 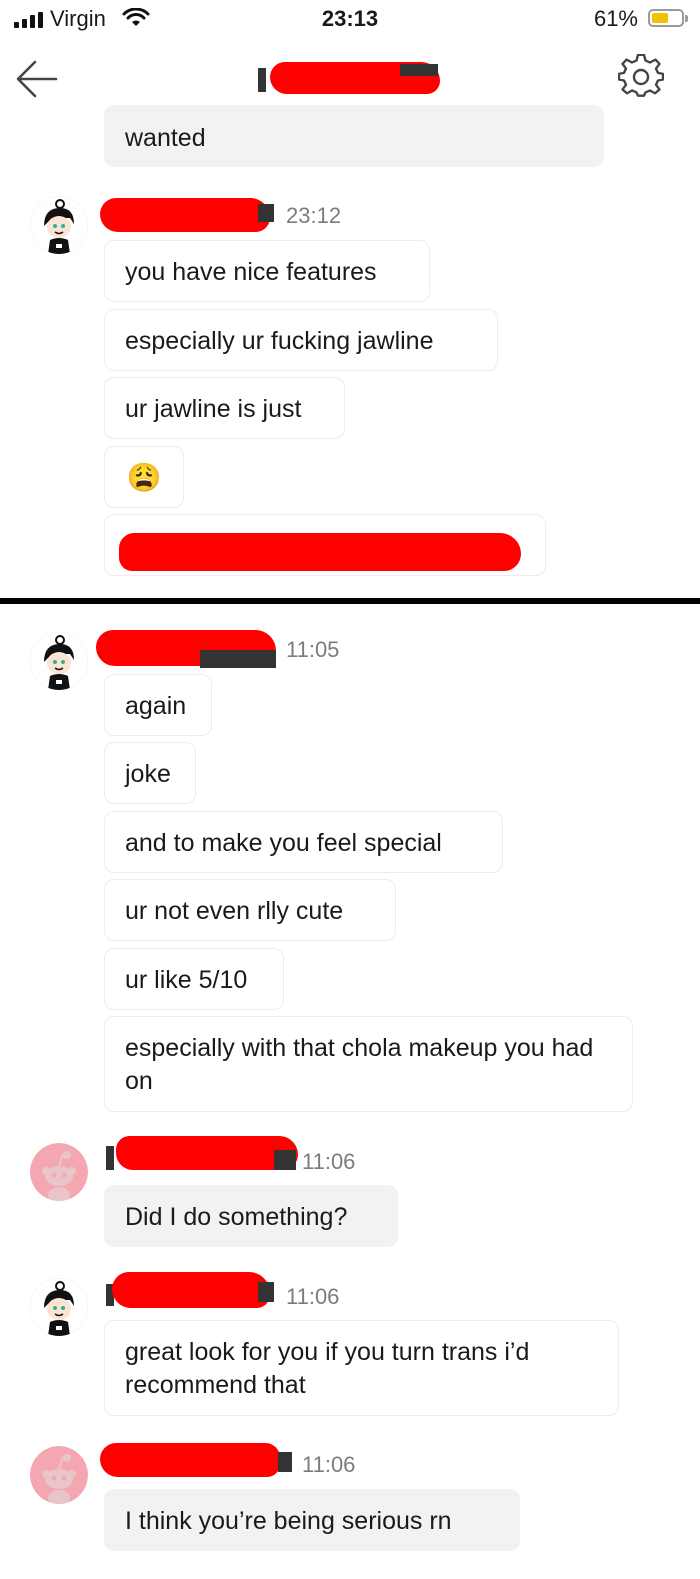 I want to click on battery-percent: 61%, so click(x=615, y=18).